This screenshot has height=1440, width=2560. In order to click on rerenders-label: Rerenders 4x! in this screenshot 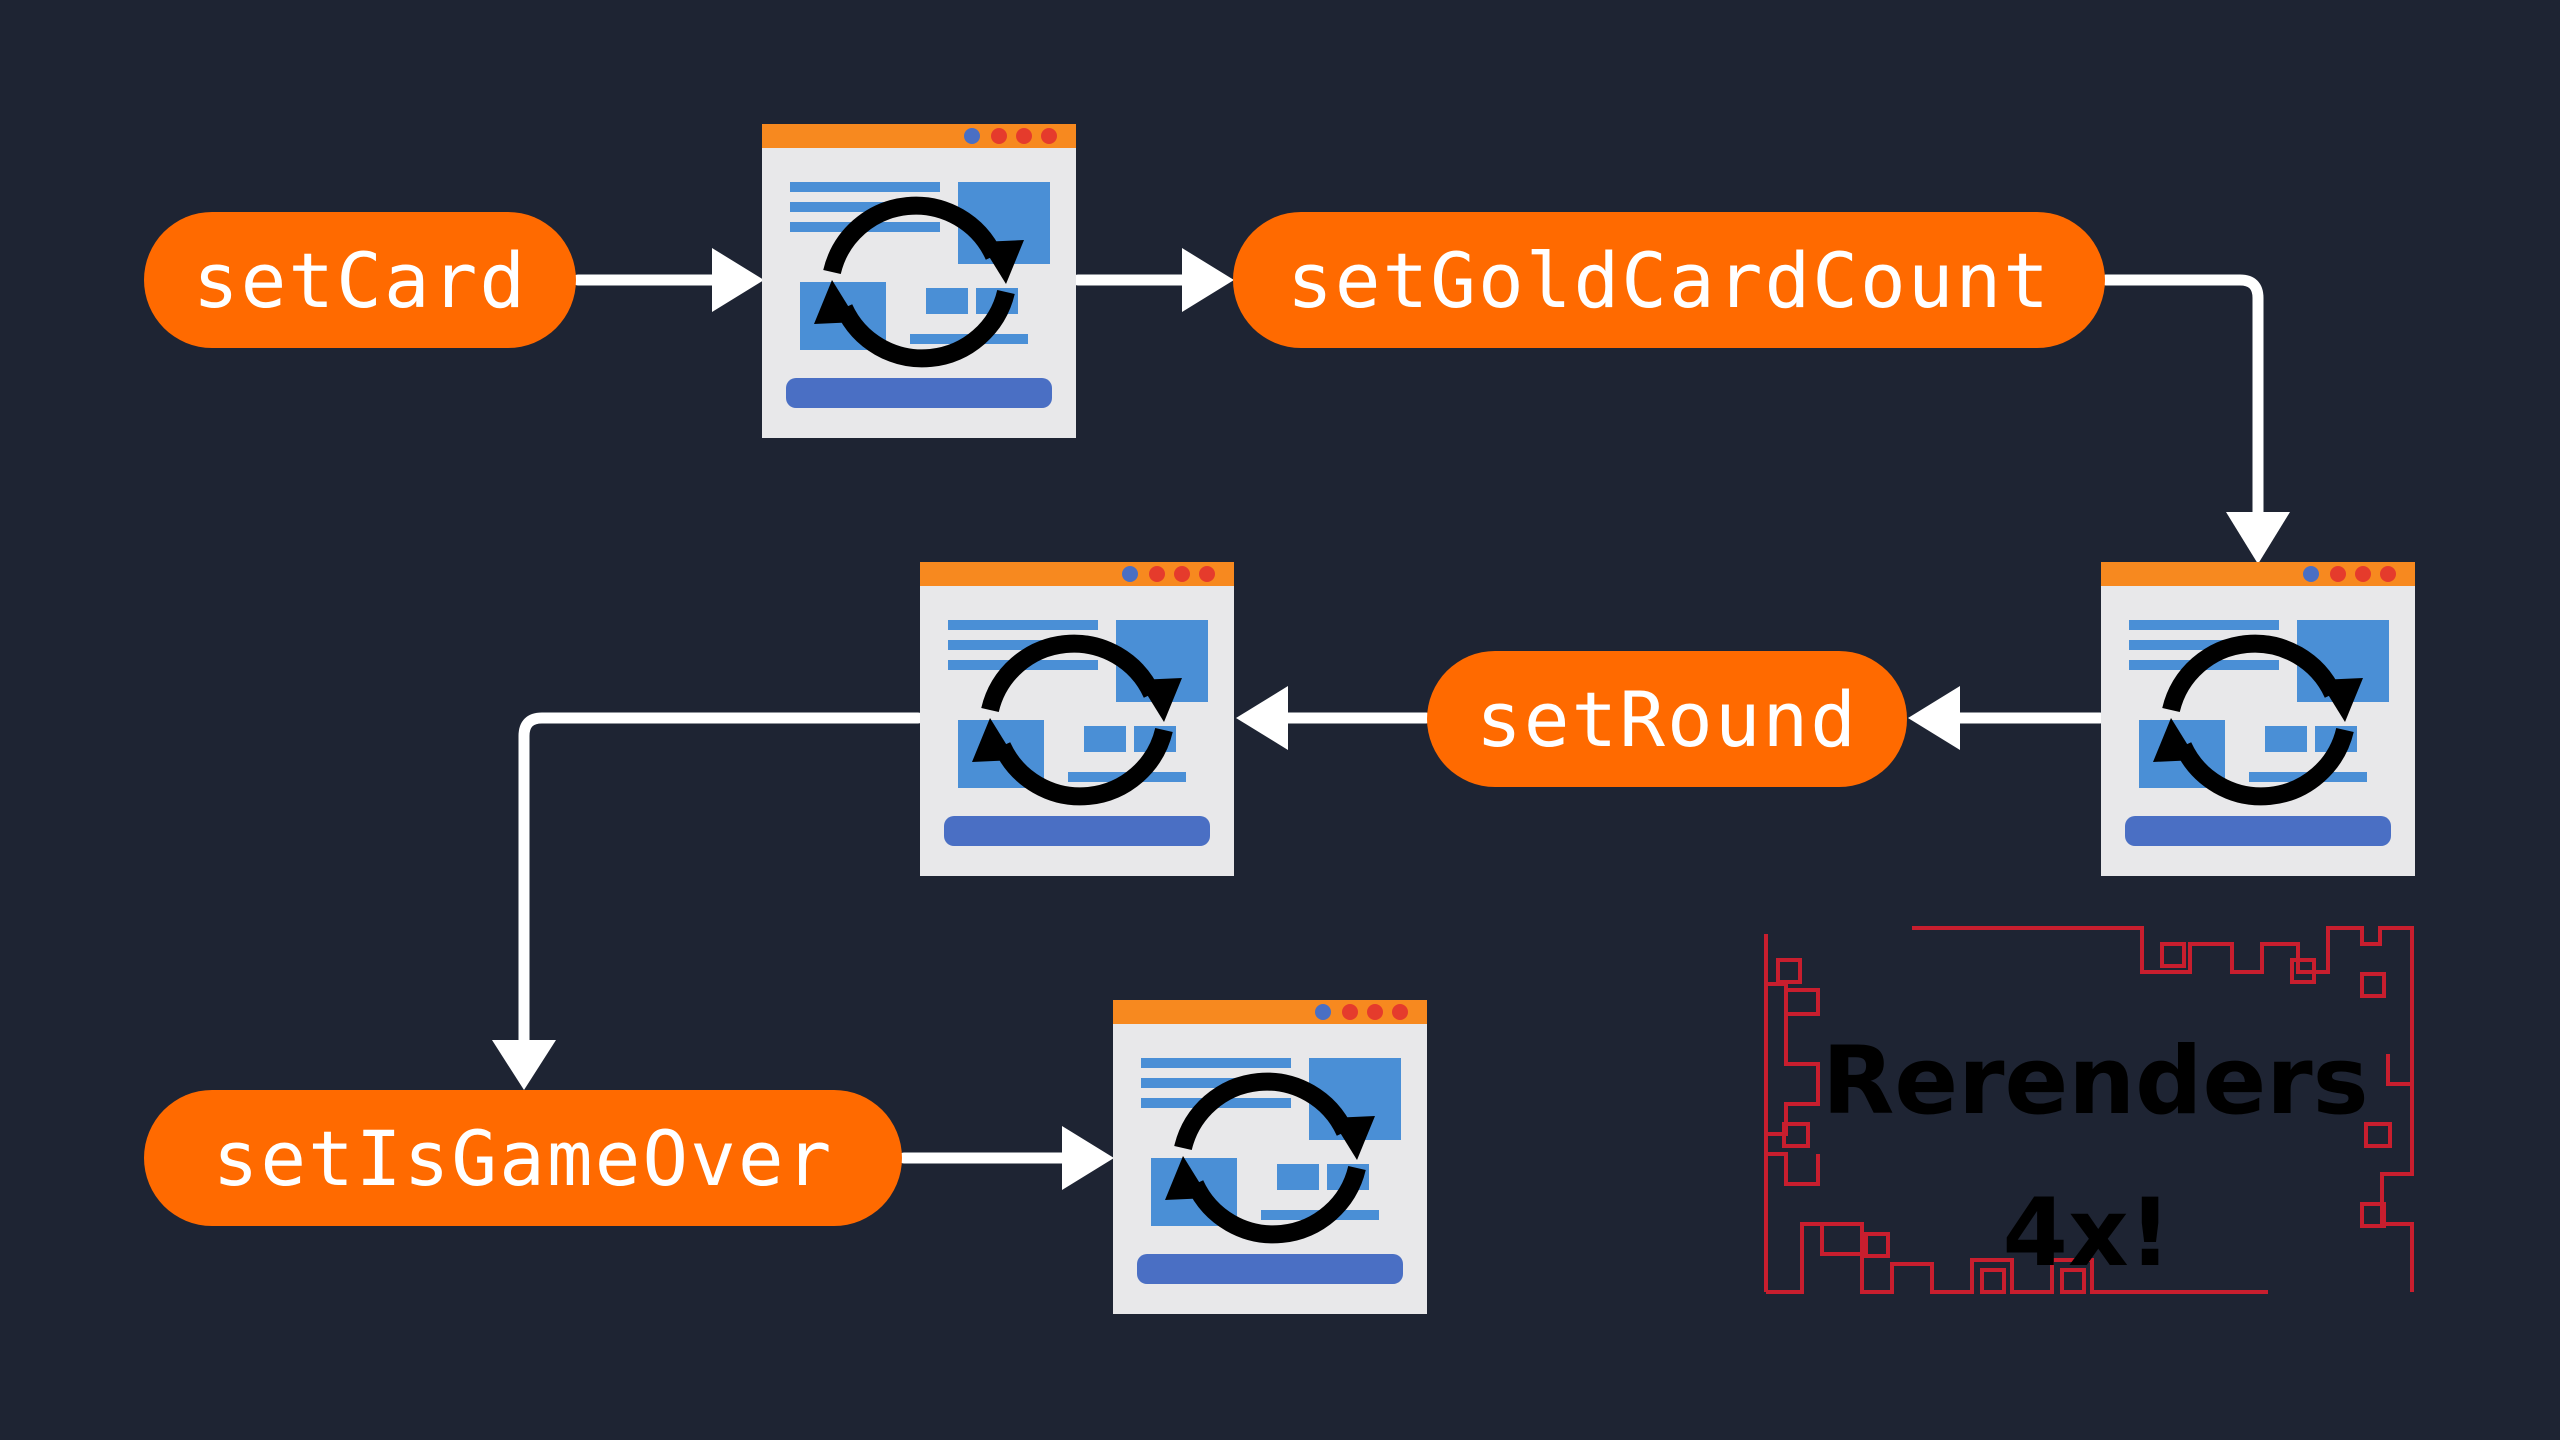, I will do `click(2095, 1157)`.